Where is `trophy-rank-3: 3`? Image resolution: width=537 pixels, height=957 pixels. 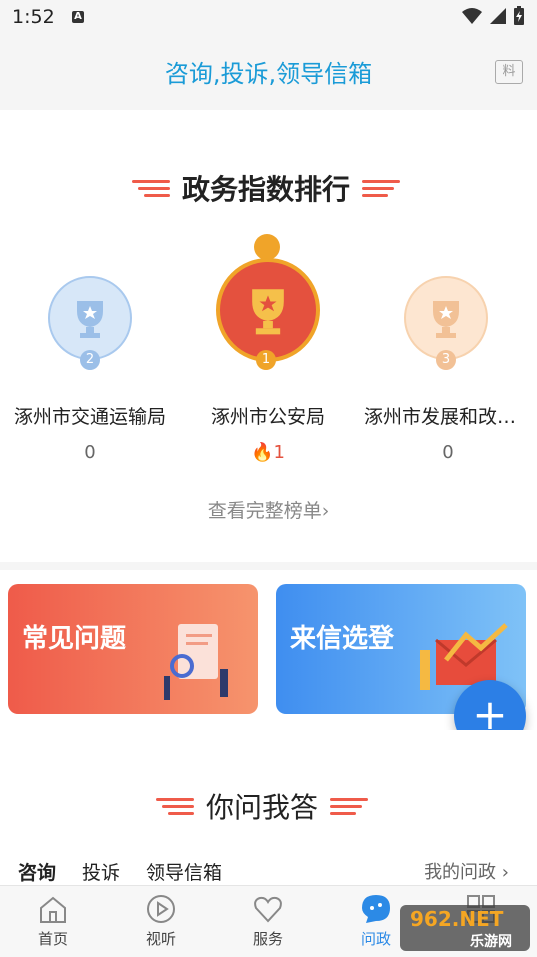 trophy-rank-3: 3 is located at coordinates (446, 323).